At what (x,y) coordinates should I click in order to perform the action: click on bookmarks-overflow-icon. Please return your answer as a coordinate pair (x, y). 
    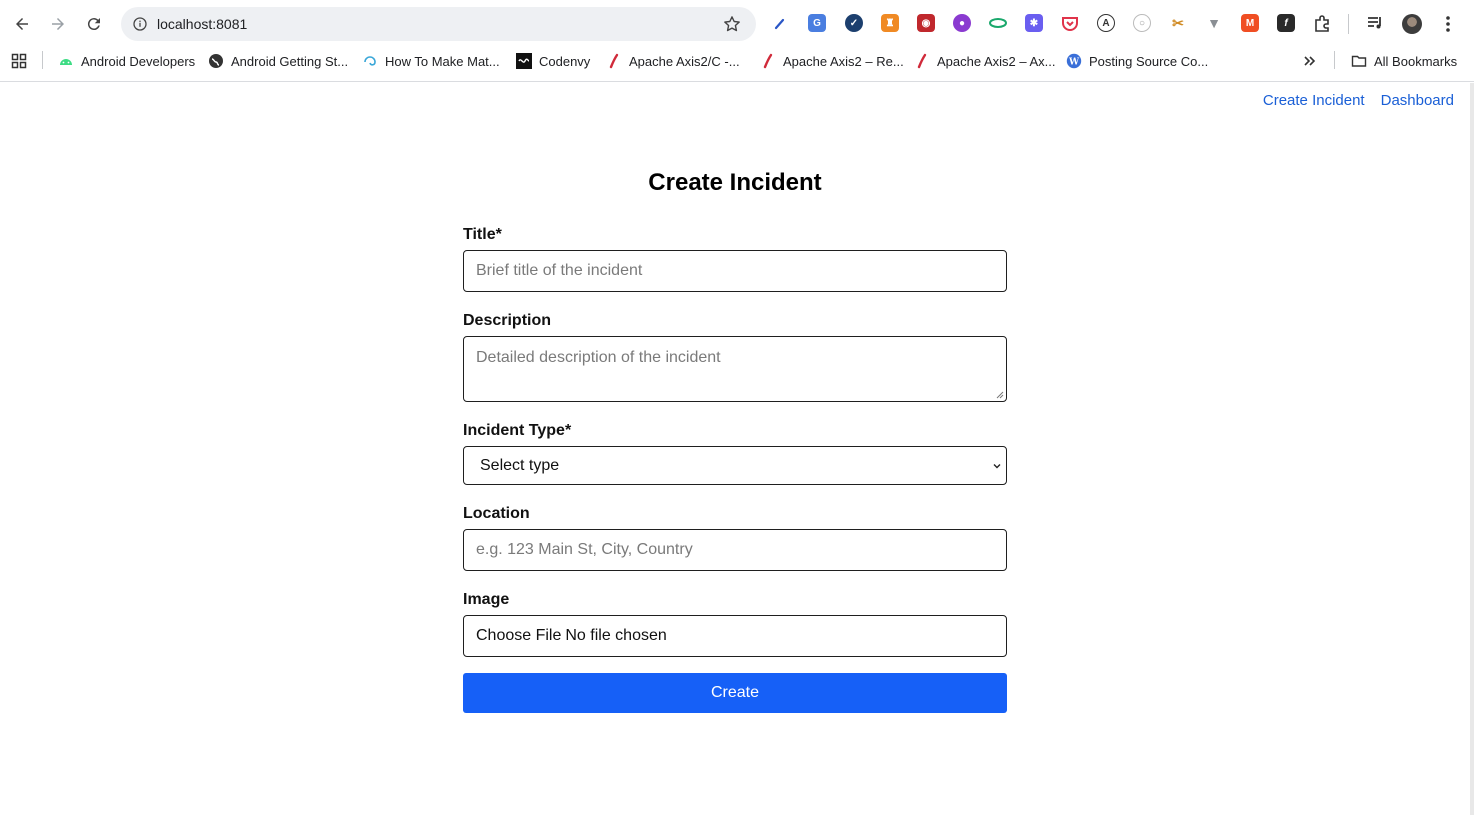
    Looking at the image, I should click on (1310, 61).